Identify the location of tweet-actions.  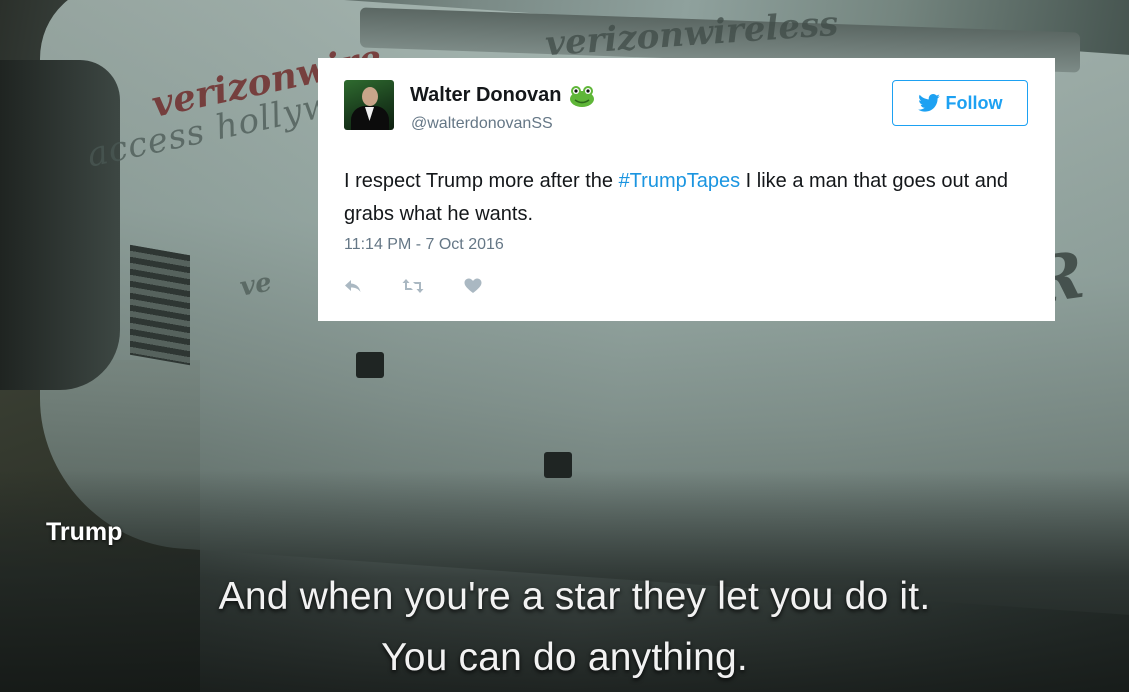
(433, 286).